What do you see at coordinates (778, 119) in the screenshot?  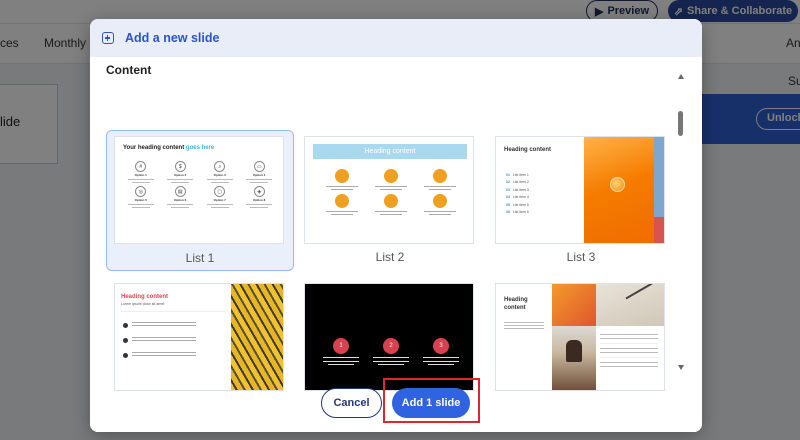 I see `unlock-button: Unlock f` at bounding box center [778, 119].